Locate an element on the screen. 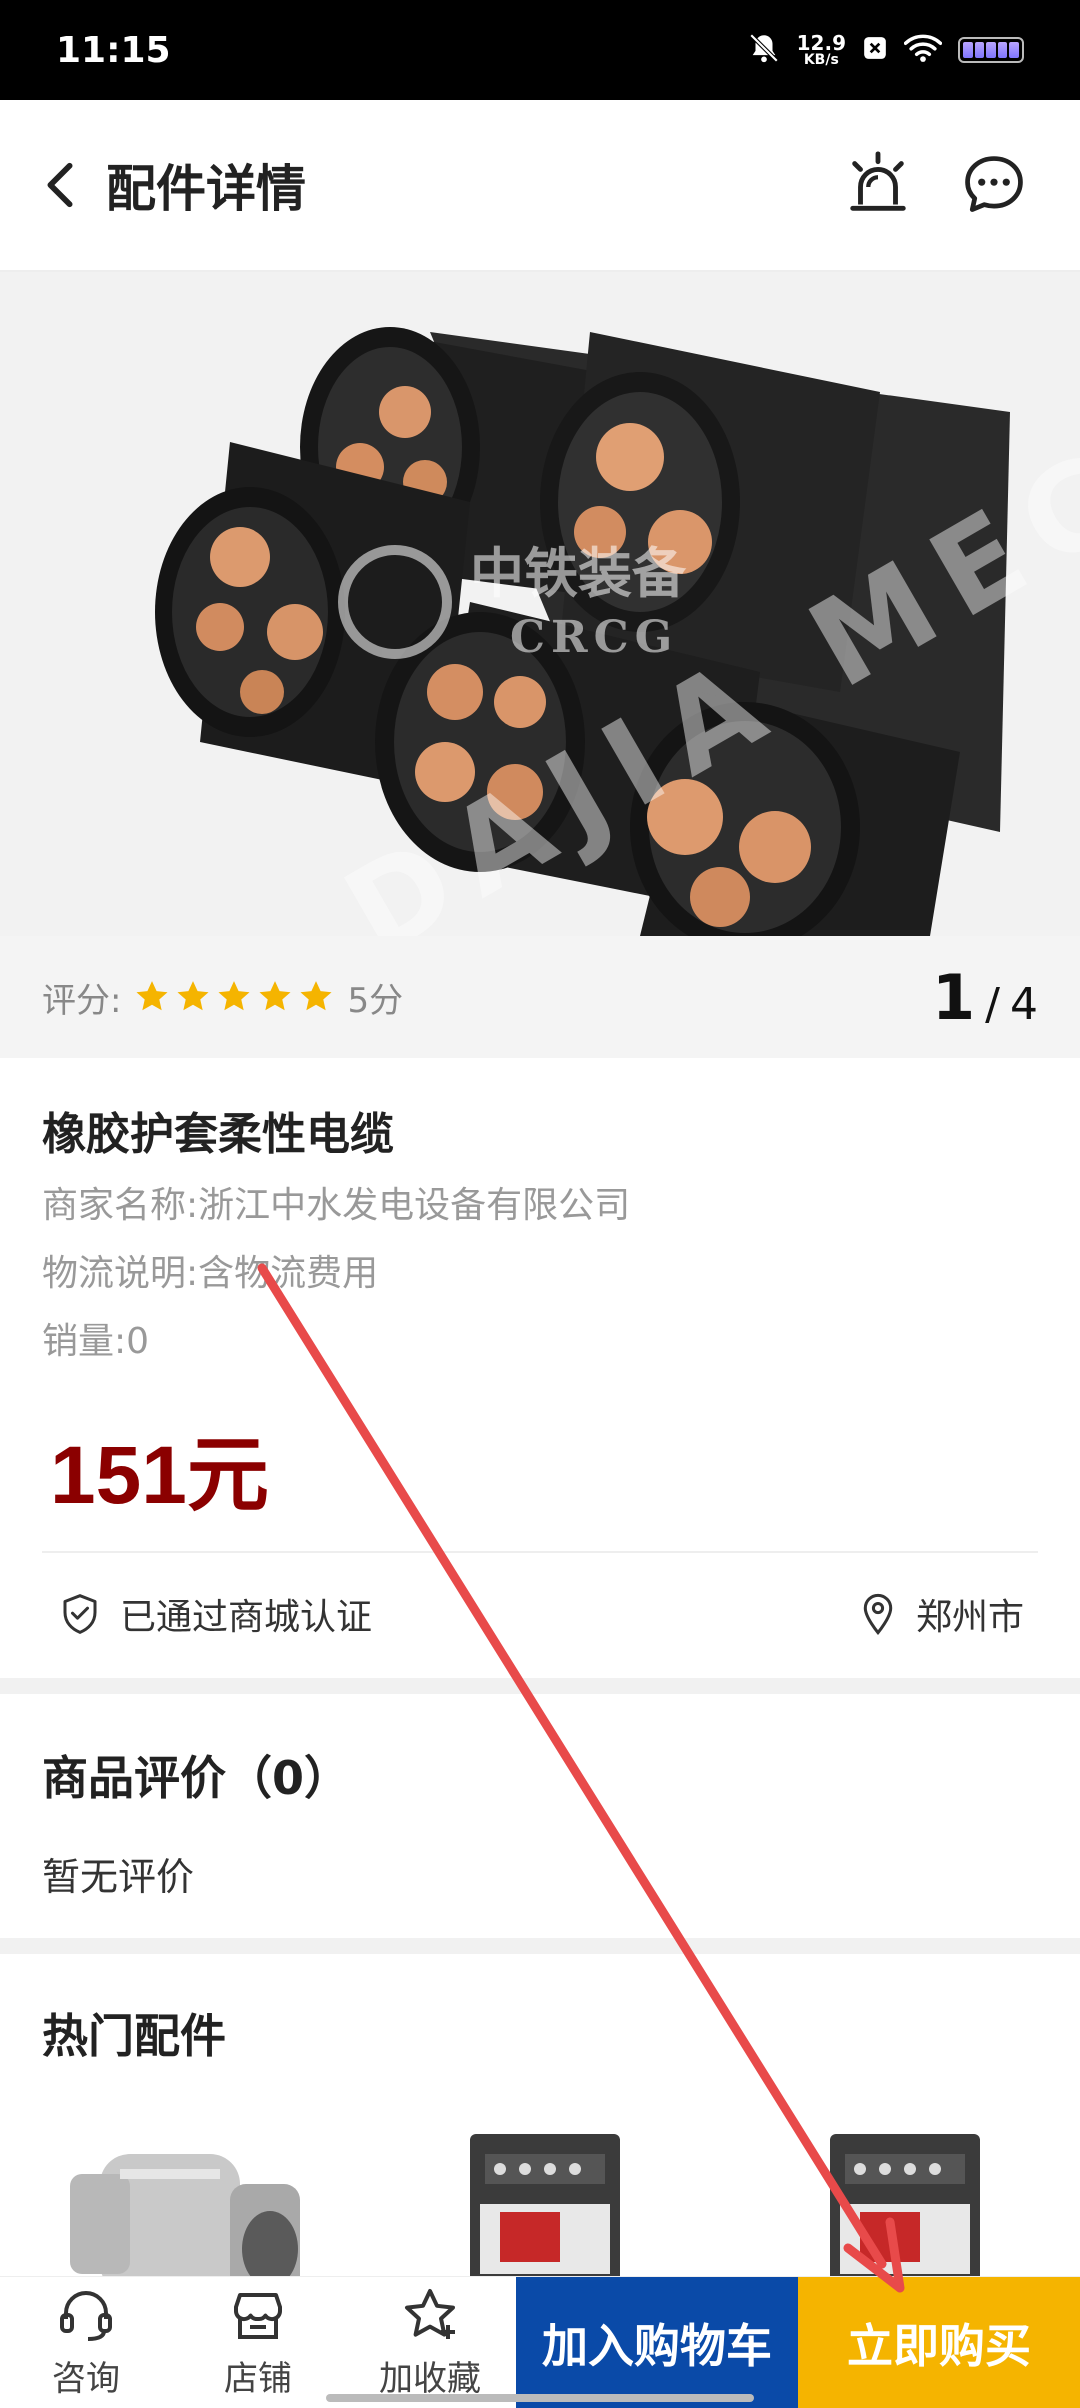 Image resolution: width=1080 pixels, height=2408 pixels. store-label: 店铺 is located at coordinates (258, 2379).